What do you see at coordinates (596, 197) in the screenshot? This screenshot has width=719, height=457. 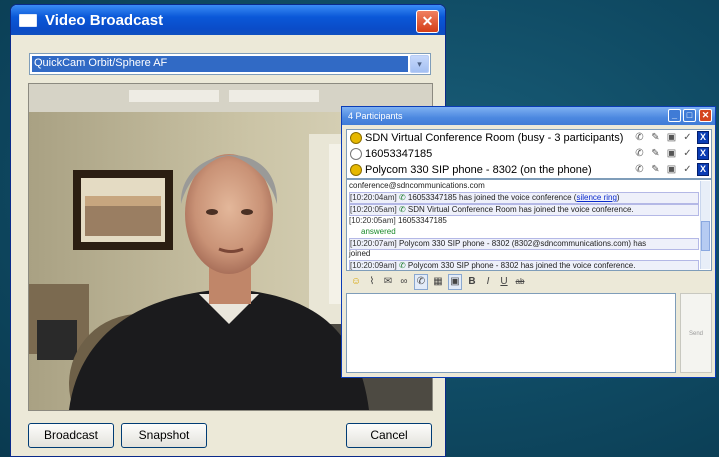 I see `silence-ring-link: silence ring` at bounding box center [596, 197].